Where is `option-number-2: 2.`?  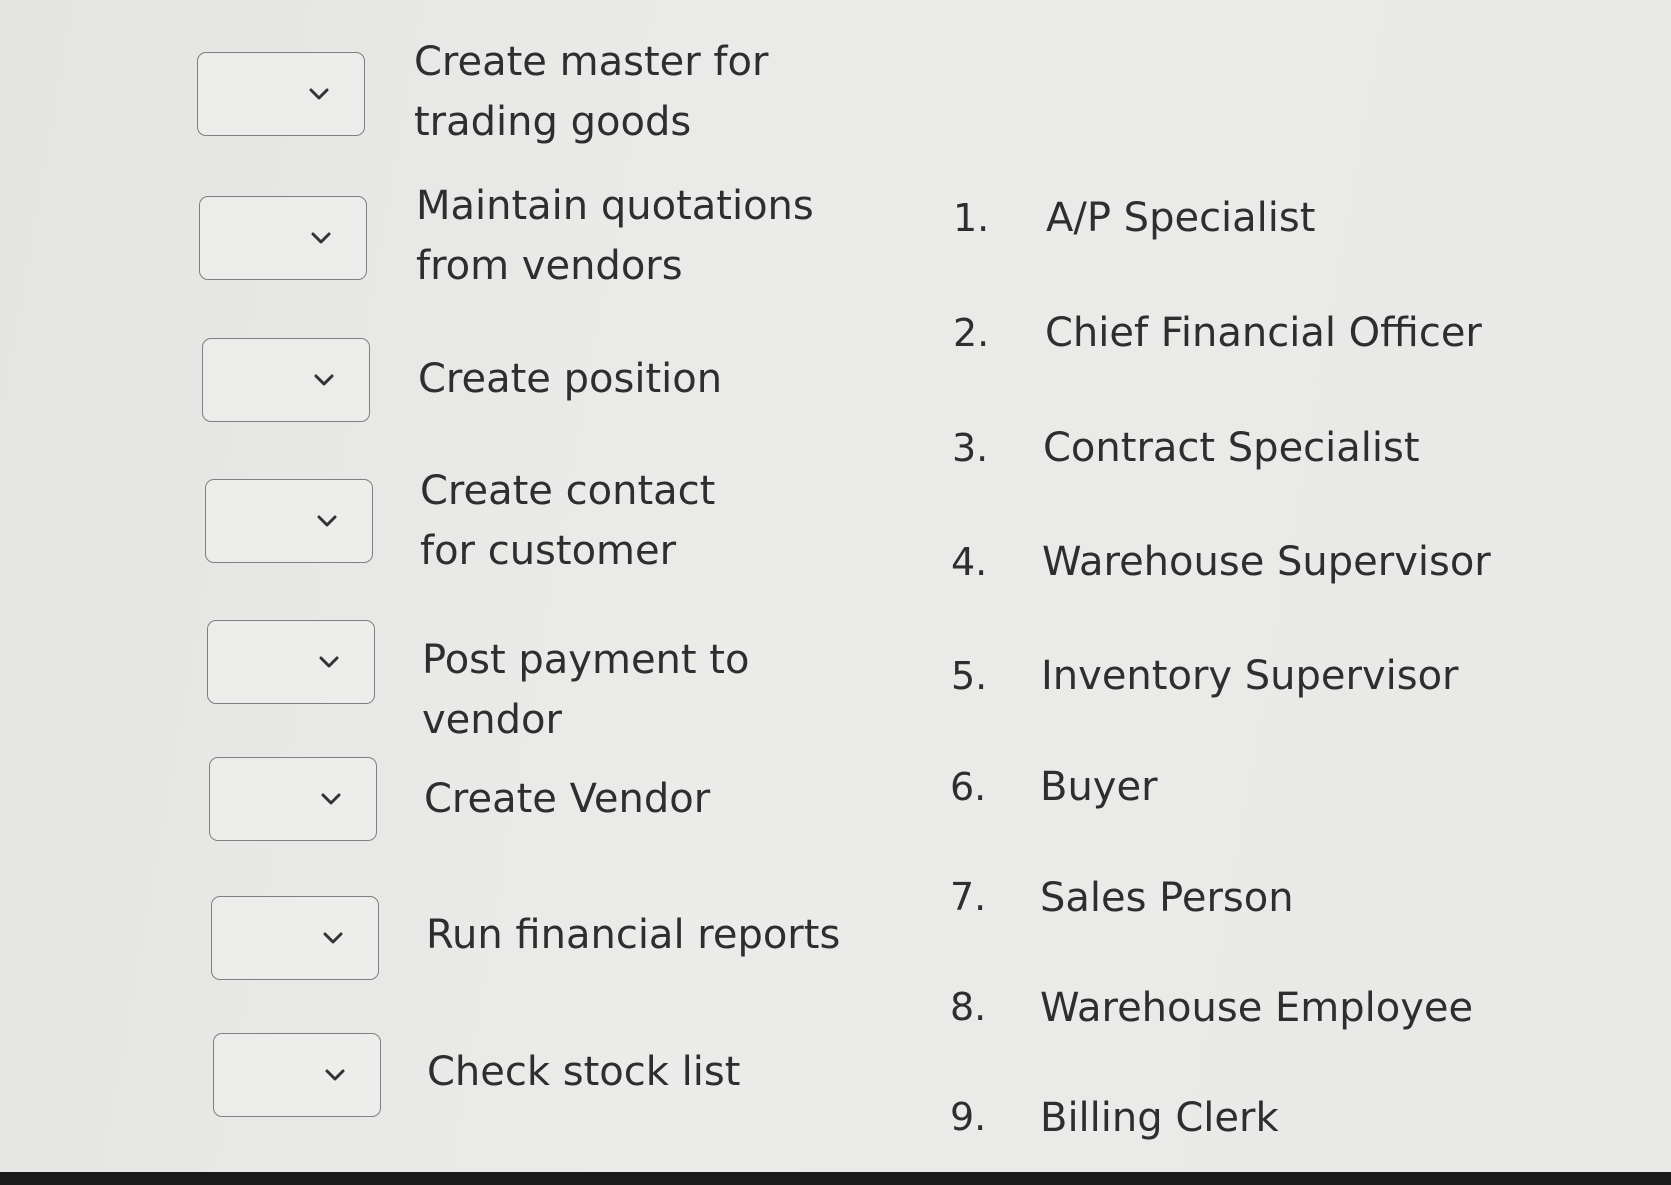
option-number-2: 2. is located at coordinates (971, 333).